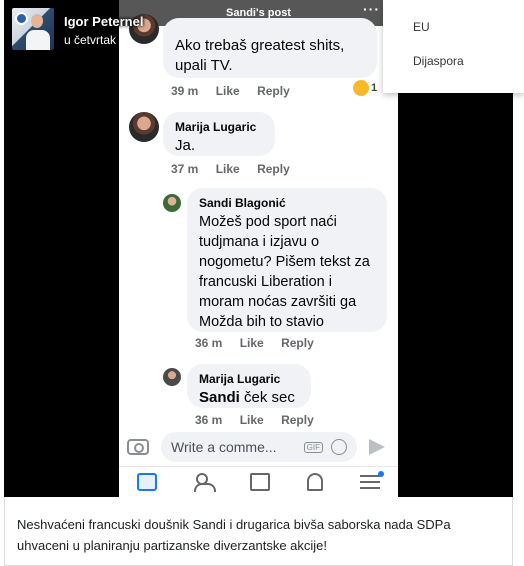 The height and width of the screenshot is (566, 524). Describe the element at coordinates (267, 397) in the screenshot. I see `comment-text-rest: ček sec` at that location.